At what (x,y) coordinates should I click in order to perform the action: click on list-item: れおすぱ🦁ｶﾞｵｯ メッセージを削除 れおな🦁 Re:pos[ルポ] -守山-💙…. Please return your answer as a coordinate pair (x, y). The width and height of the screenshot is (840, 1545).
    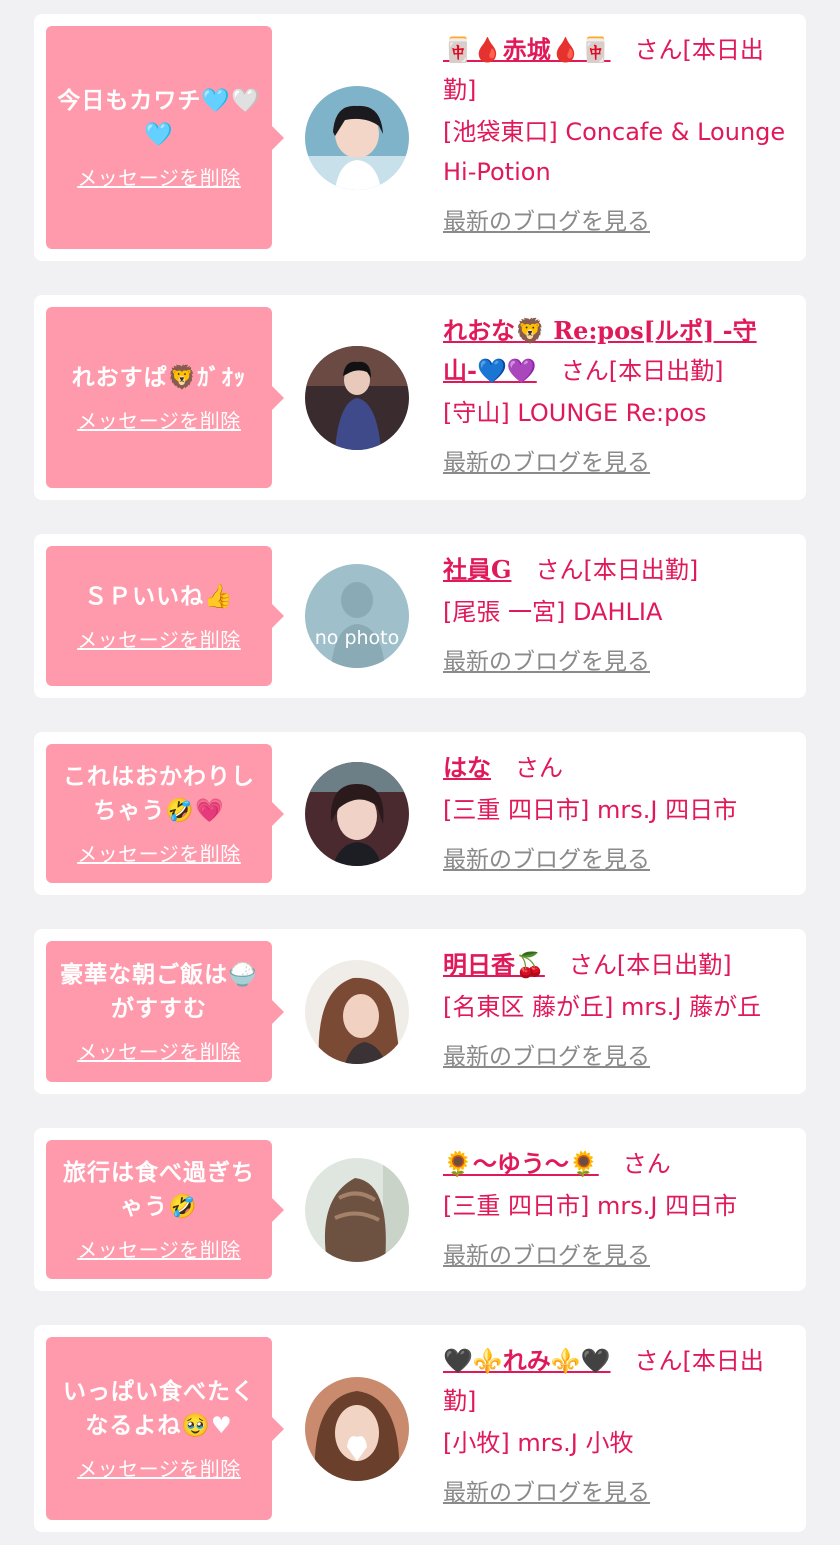
    Looking at the image, I should click on (420, 397).